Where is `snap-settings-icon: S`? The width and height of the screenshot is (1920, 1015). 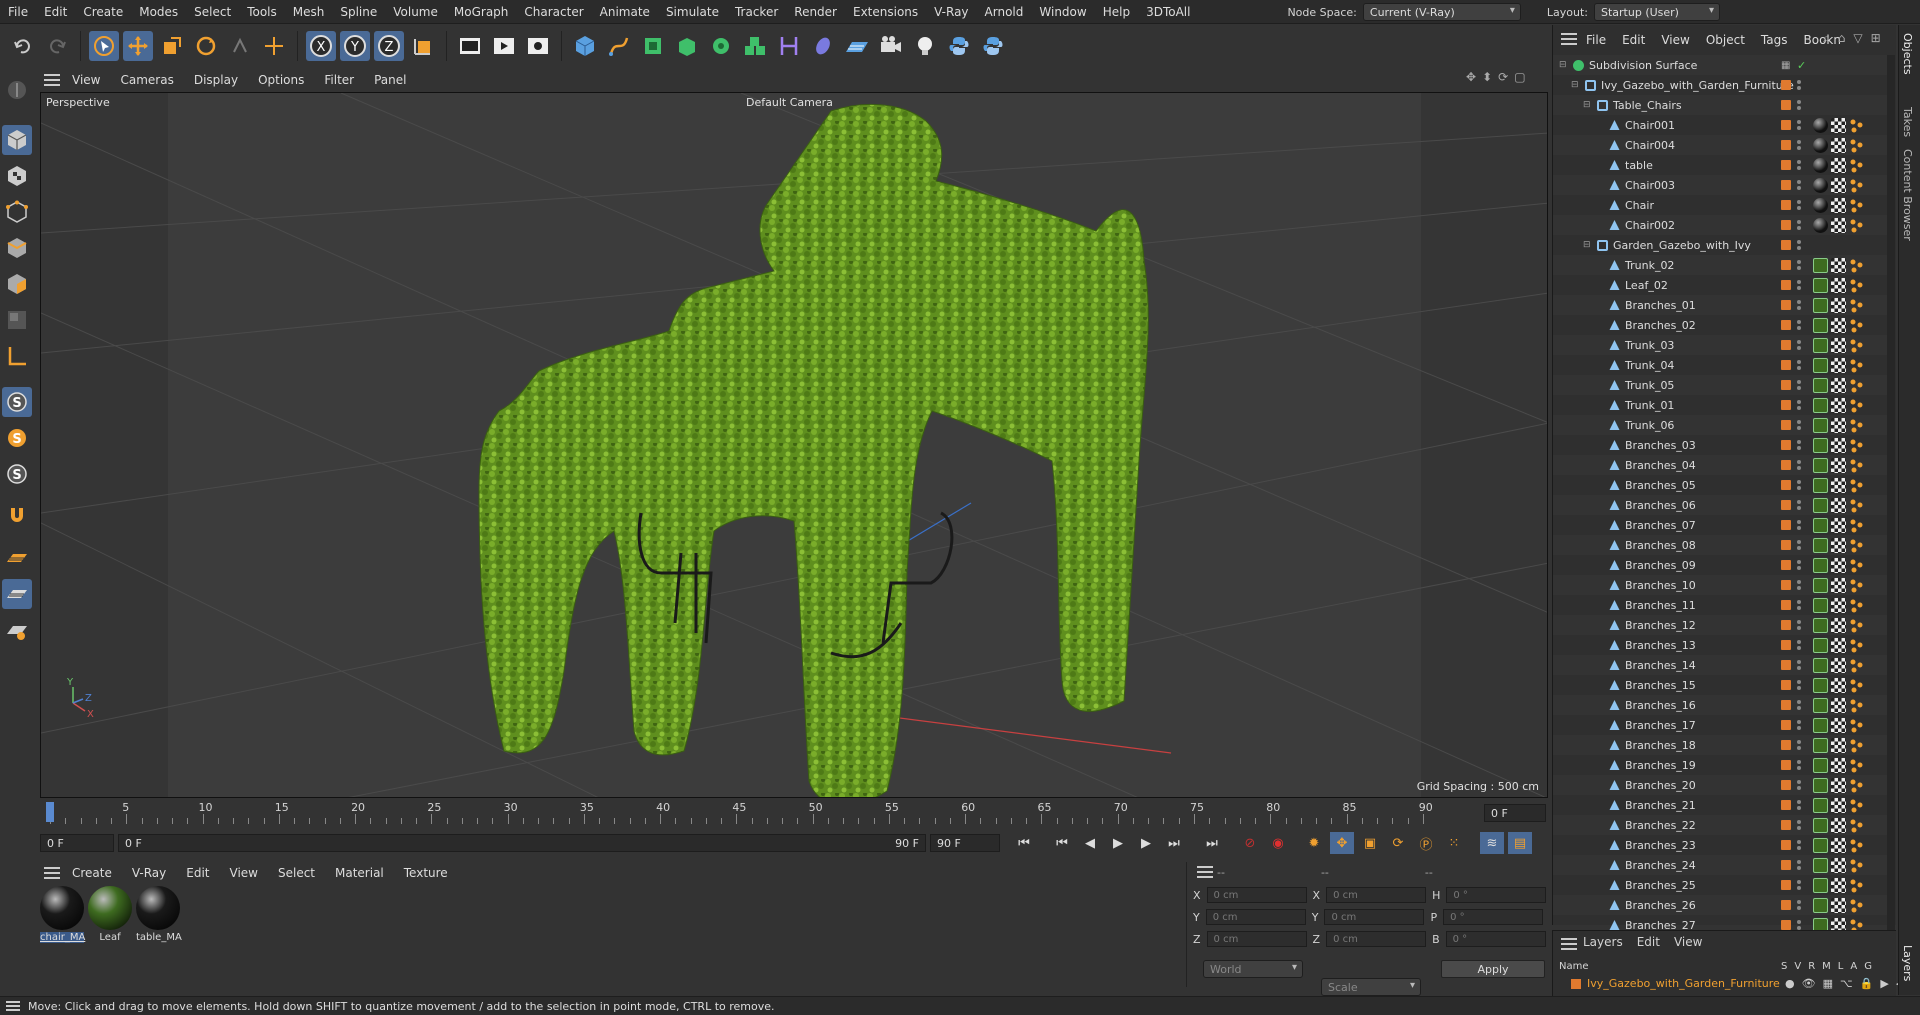 snap-settings-icon: S is located at coordinates (17, 438).